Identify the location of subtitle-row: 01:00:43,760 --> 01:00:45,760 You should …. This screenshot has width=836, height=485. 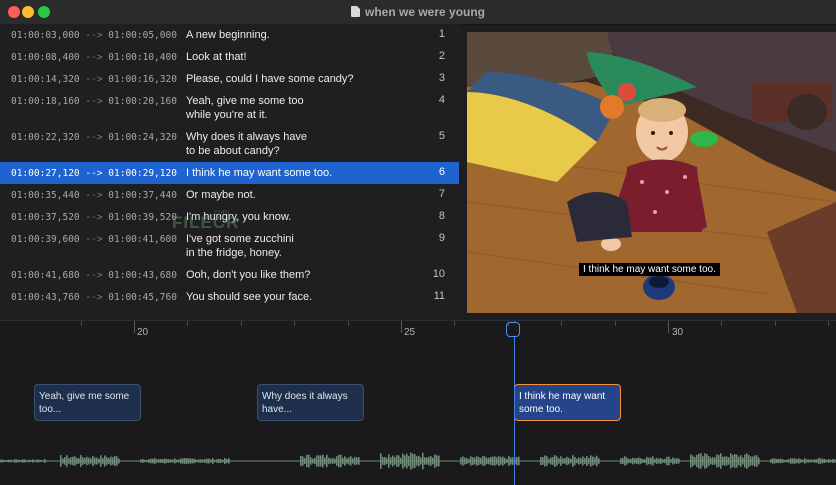
(229, 297).